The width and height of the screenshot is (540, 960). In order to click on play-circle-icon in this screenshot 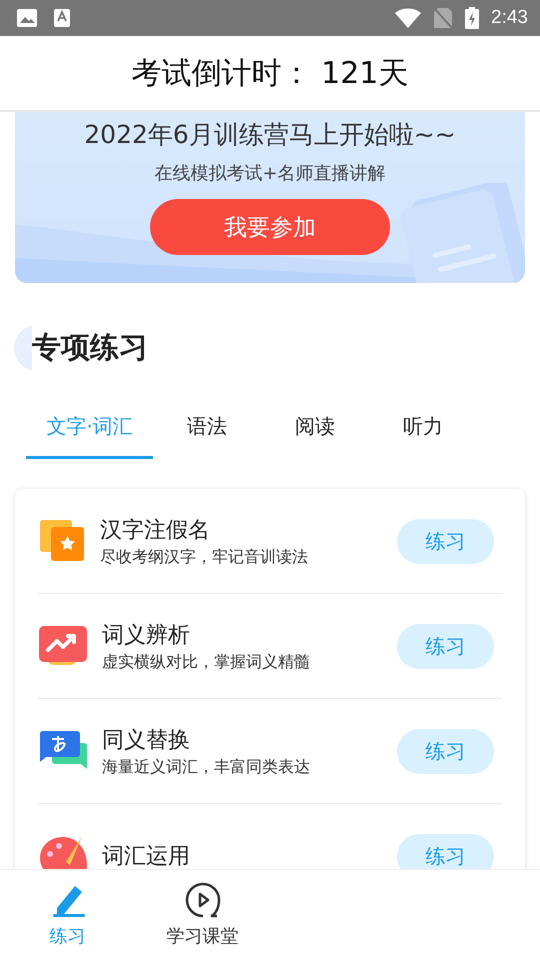, I will do `click(202, 900)`.